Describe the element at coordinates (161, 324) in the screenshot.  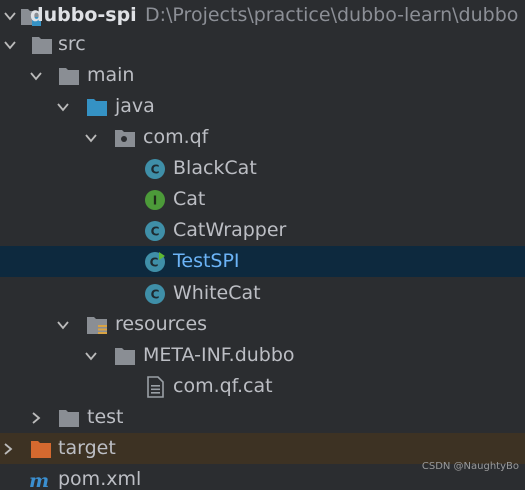
I see `folder-label-resources: resources` at that location.